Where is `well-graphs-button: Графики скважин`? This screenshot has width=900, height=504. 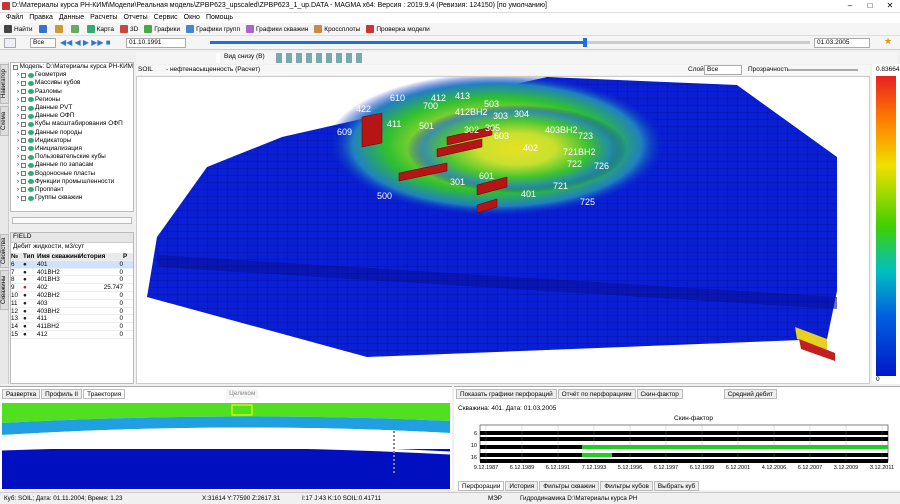
well-graphs-button: Графики скважин is located at coordinates (277, 29).